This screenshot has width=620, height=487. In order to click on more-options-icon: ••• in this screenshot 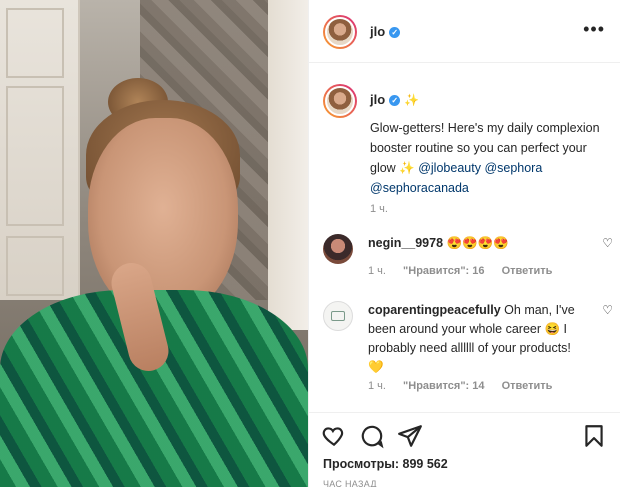, I will do `click(594, 29)`.